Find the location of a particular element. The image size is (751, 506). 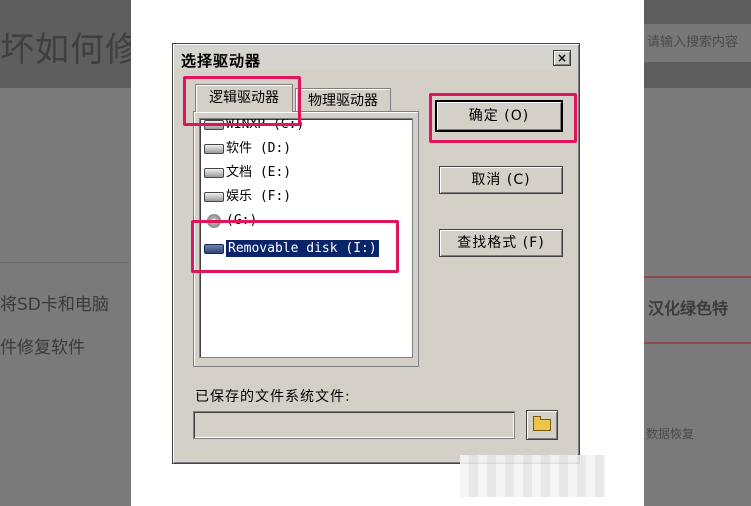

page-title: 坏如何修 is located at coordinates (70, 50).